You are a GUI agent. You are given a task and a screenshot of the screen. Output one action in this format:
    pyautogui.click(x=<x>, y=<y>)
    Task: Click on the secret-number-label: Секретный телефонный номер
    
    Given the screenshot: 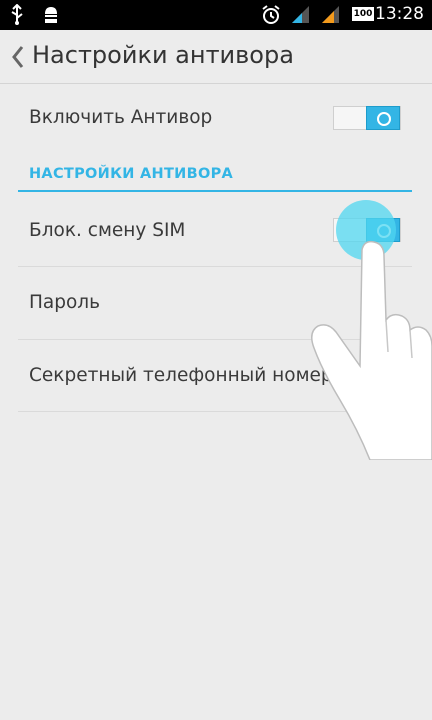 What is the action you would take?
    pyautogui.click(x=181, y=375)
    